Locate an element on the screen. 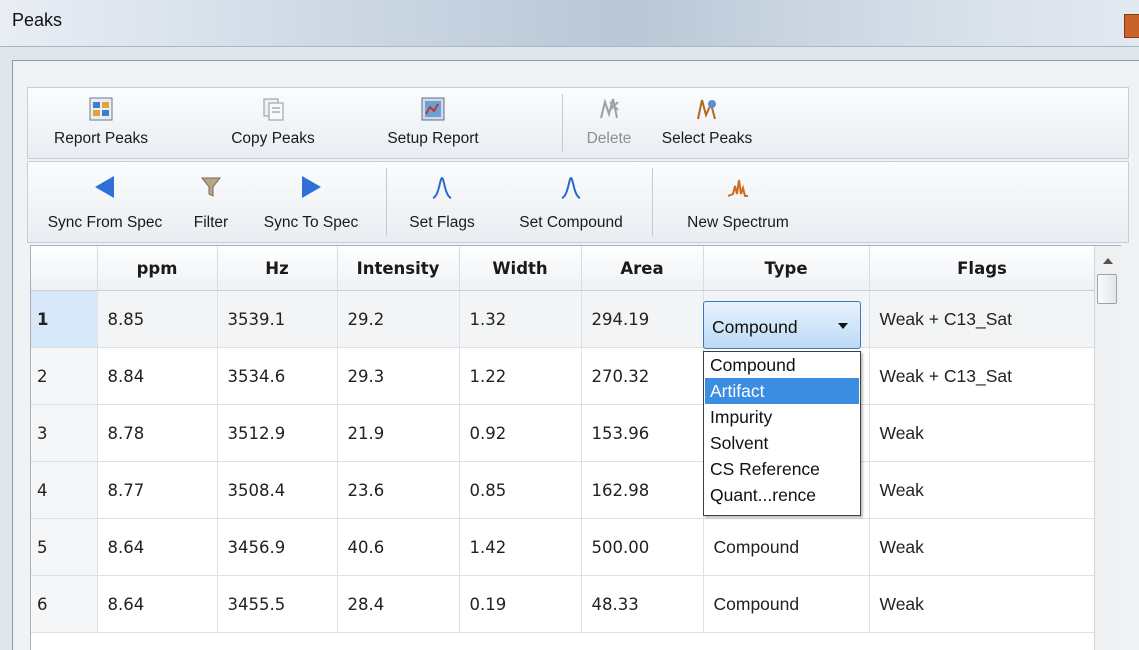  chevron-down-icon is located at coordinates (843, 326).